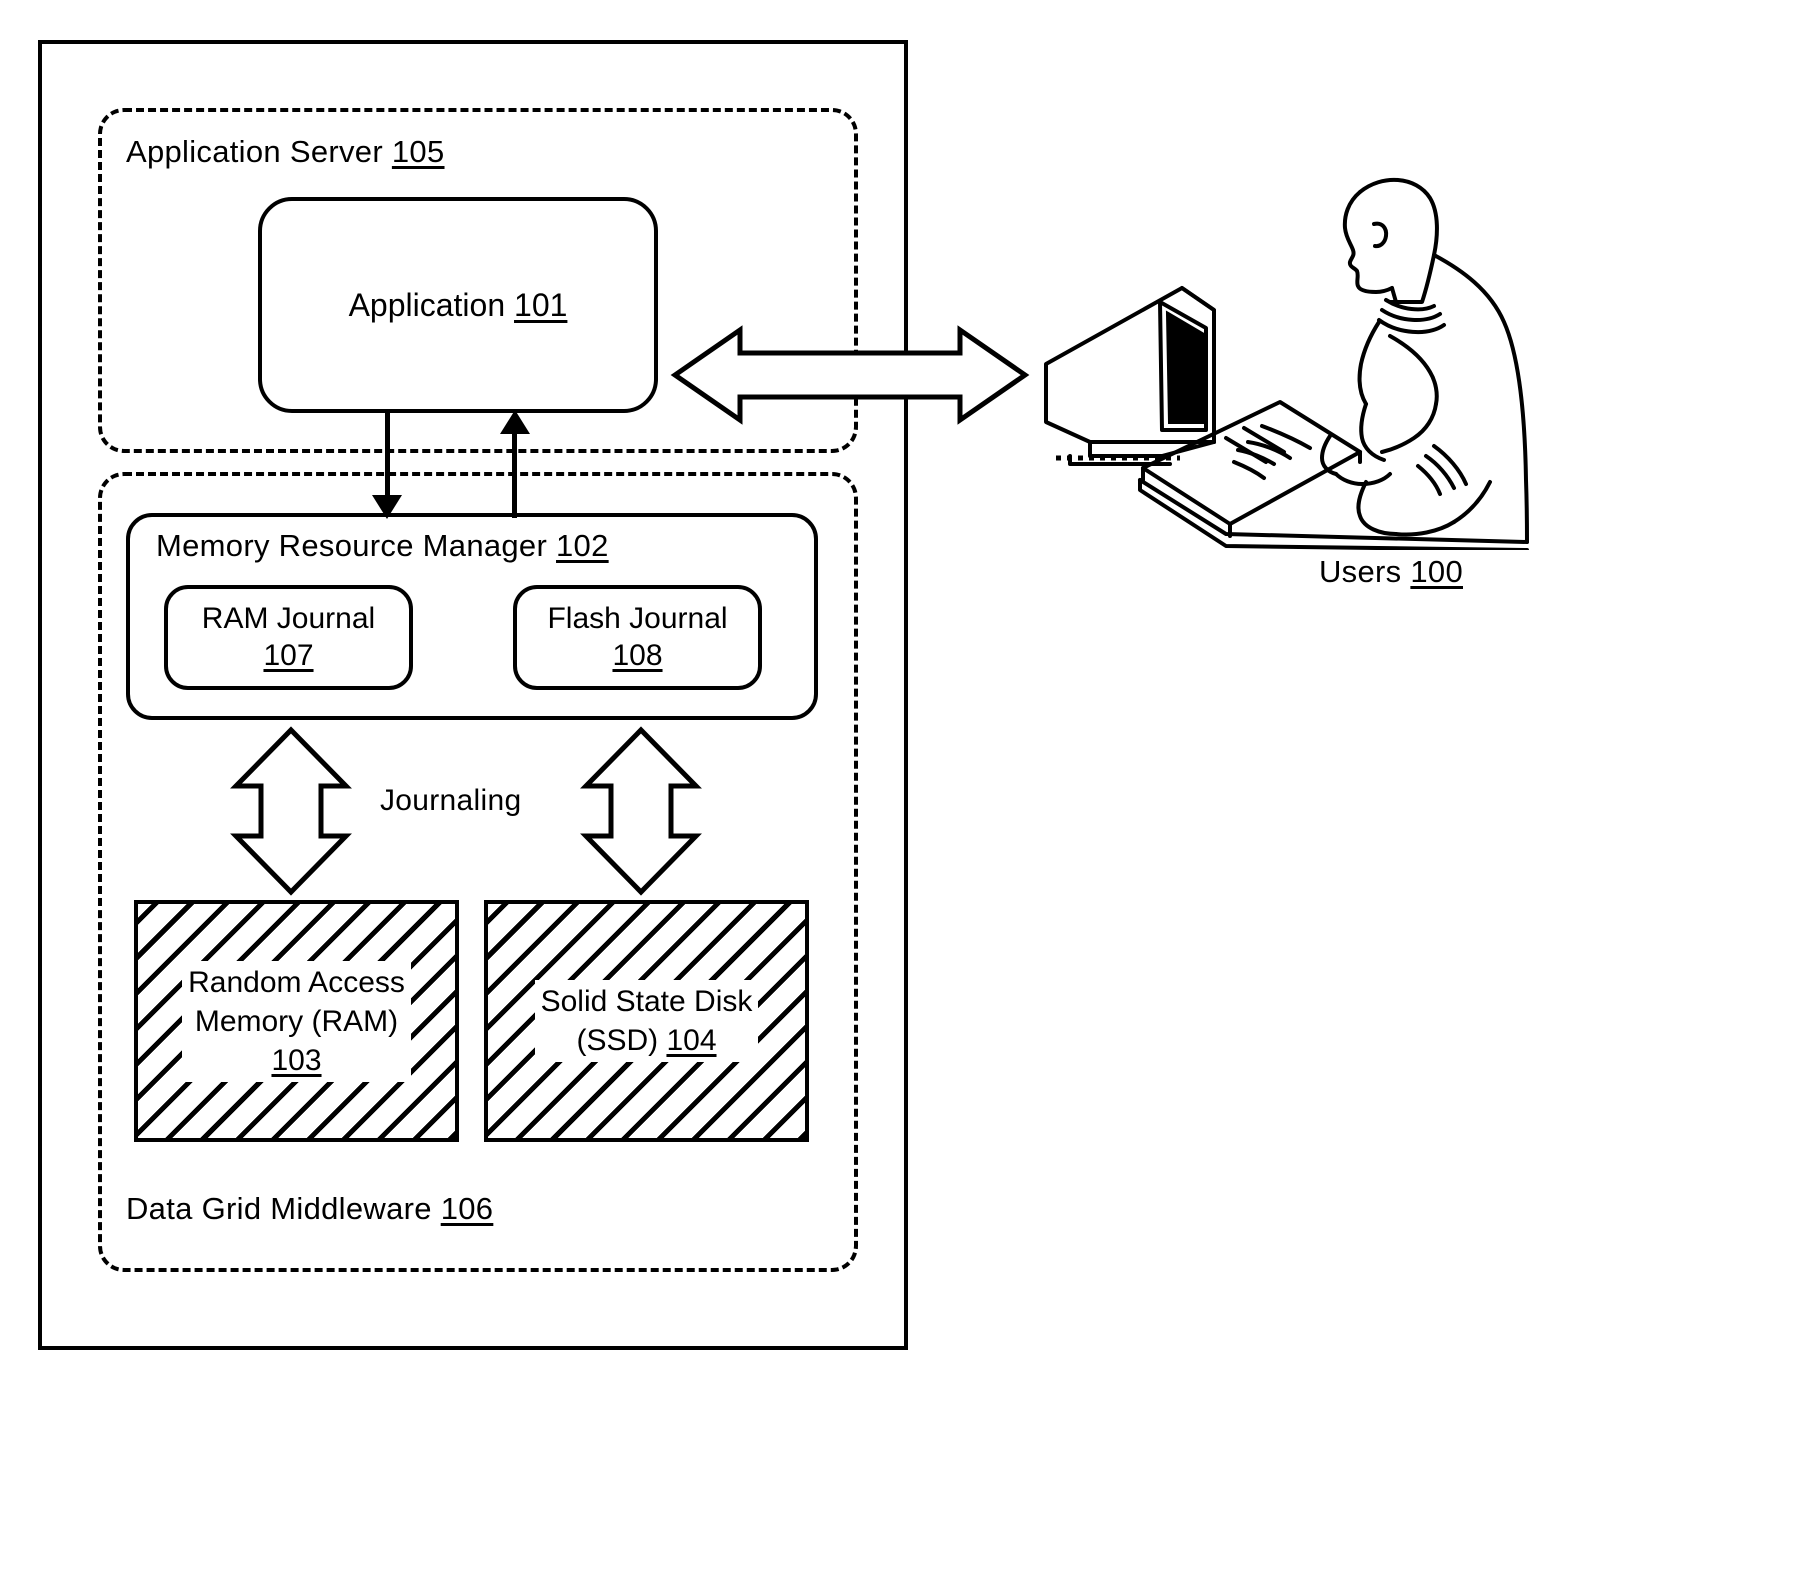 The image size is (1798, 1587). What do you see at coordinates (637, 655) in the screenshot?
I see `flash-journal-ref: 108` at bounding box center [637, 655].